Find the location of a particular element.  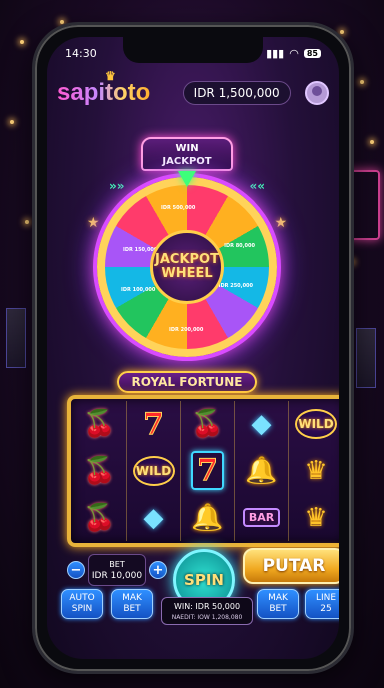

signal-icon: ▮▮▮ is located at coordinates (275, 53).